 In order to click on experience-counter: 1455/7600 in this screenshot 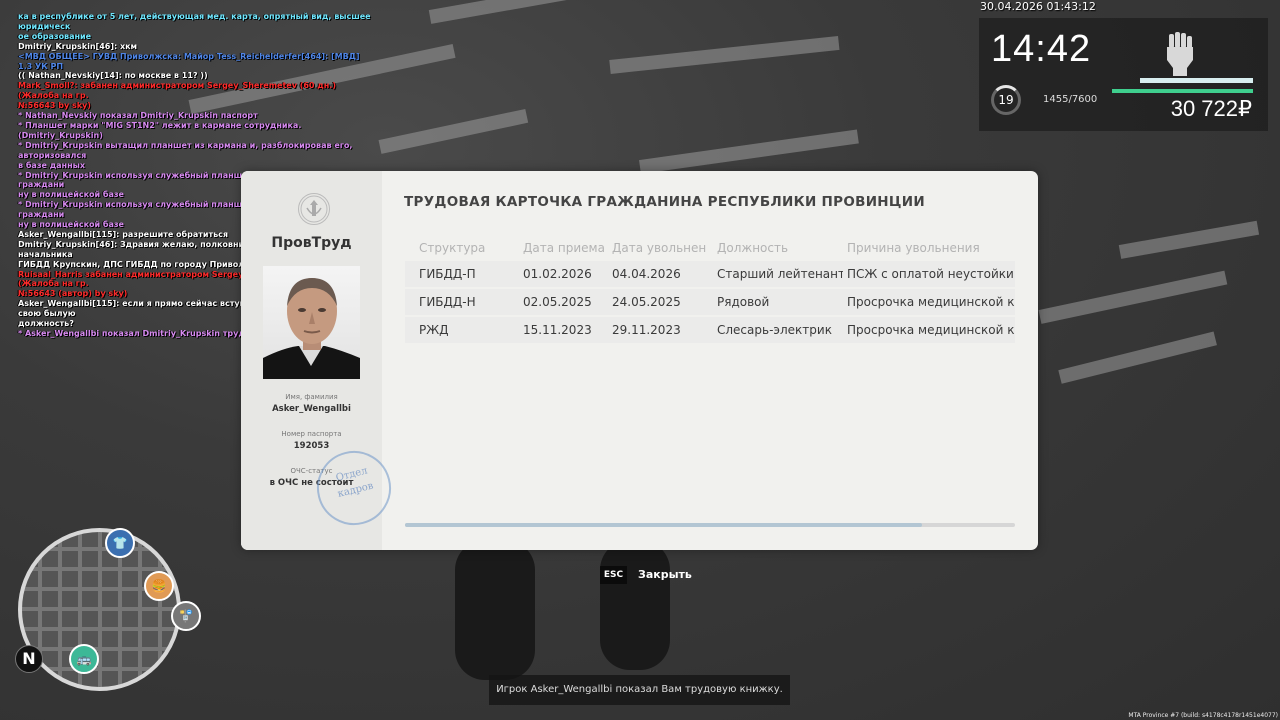, I will do `click(1070, 99)`.